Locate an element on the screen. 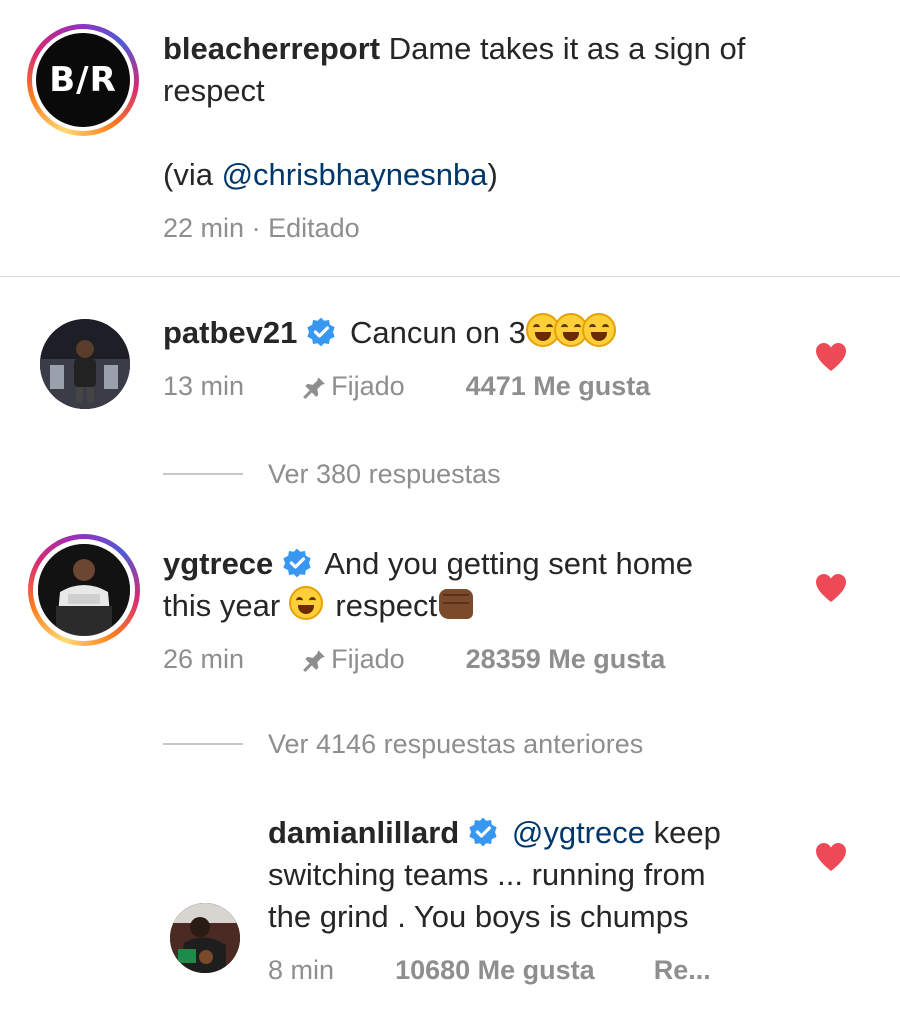  via-mention-link: @chrisbhaynesnba is located at coordinates (355, 174).